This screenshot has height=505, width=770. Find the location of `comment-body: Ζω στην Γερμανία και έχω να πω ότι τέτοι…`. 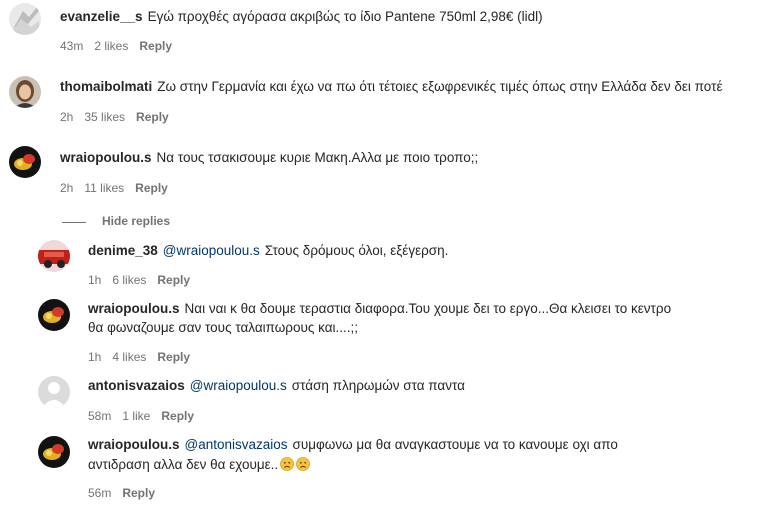

comment-body: Ζω στην Γερμανία και έχω να πω ότι τέτοι… is located at coordinates (440, 86).